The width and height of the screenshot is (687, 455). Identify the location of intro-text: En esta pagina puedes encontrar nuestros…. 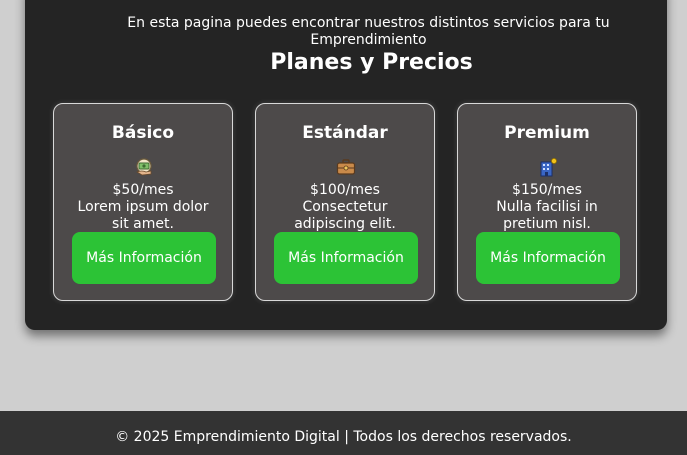
(368, 31).